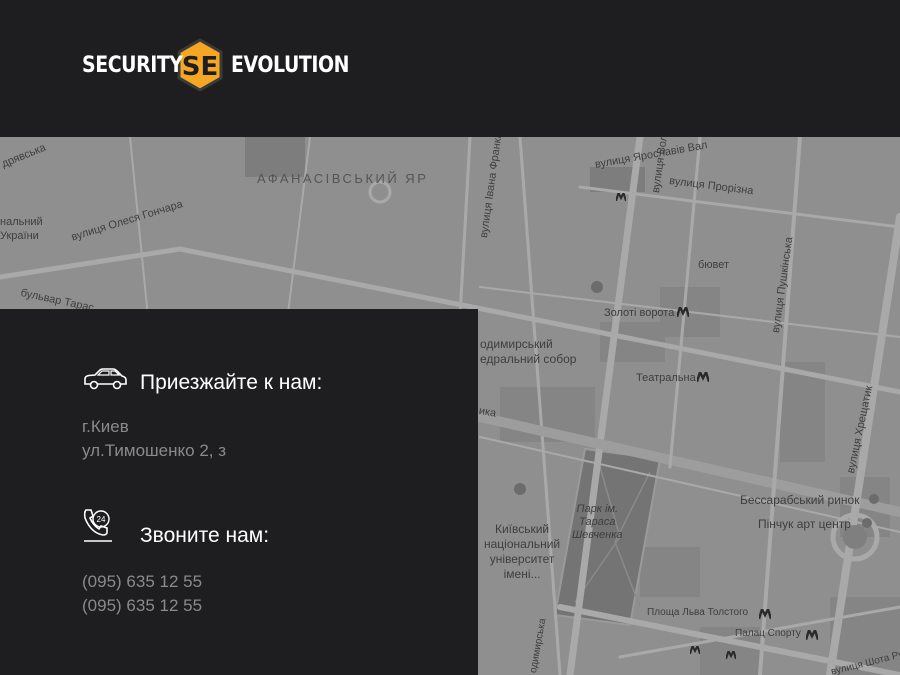 This screenshot has width=900, height=675. What do you see at coordinates (97, 525) in the screenshot?
I see `phone-24-icon: 24` at bounding box center [97, 525].